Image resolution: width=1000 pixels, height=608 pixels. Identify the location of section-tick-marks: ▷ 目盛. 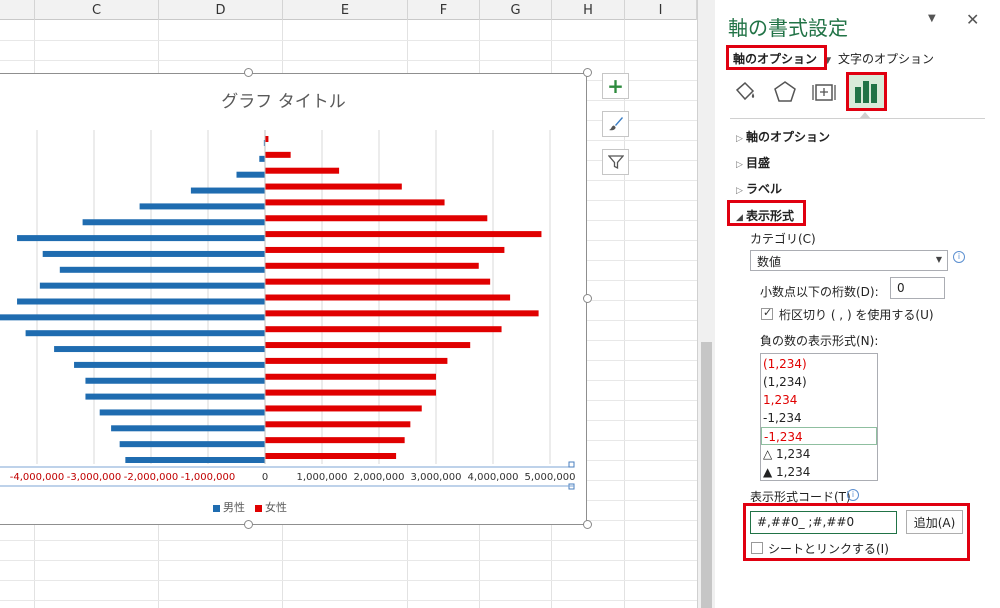
(753, 162).